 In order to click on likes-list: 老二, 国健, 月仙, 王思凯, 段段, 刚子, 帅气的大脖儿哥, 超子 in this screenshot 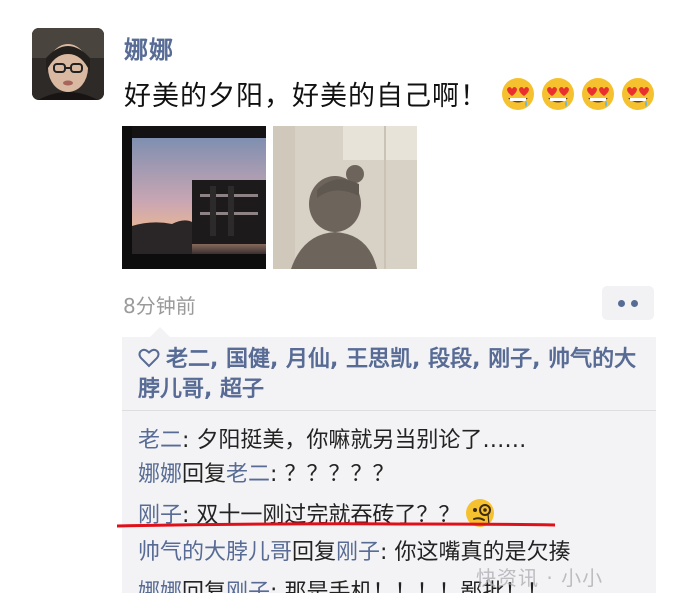, I will do `click(391, 375)`.